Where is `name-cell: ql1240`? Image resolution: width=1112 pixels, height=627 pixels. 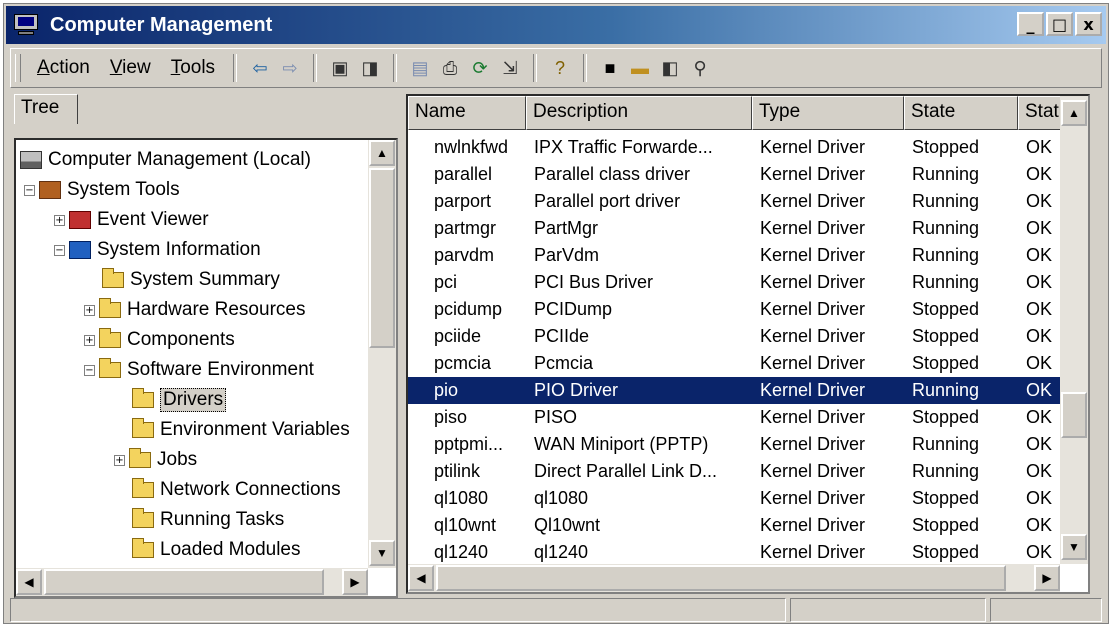 name-cell: ql1240 is located at coordinates (461, 552).